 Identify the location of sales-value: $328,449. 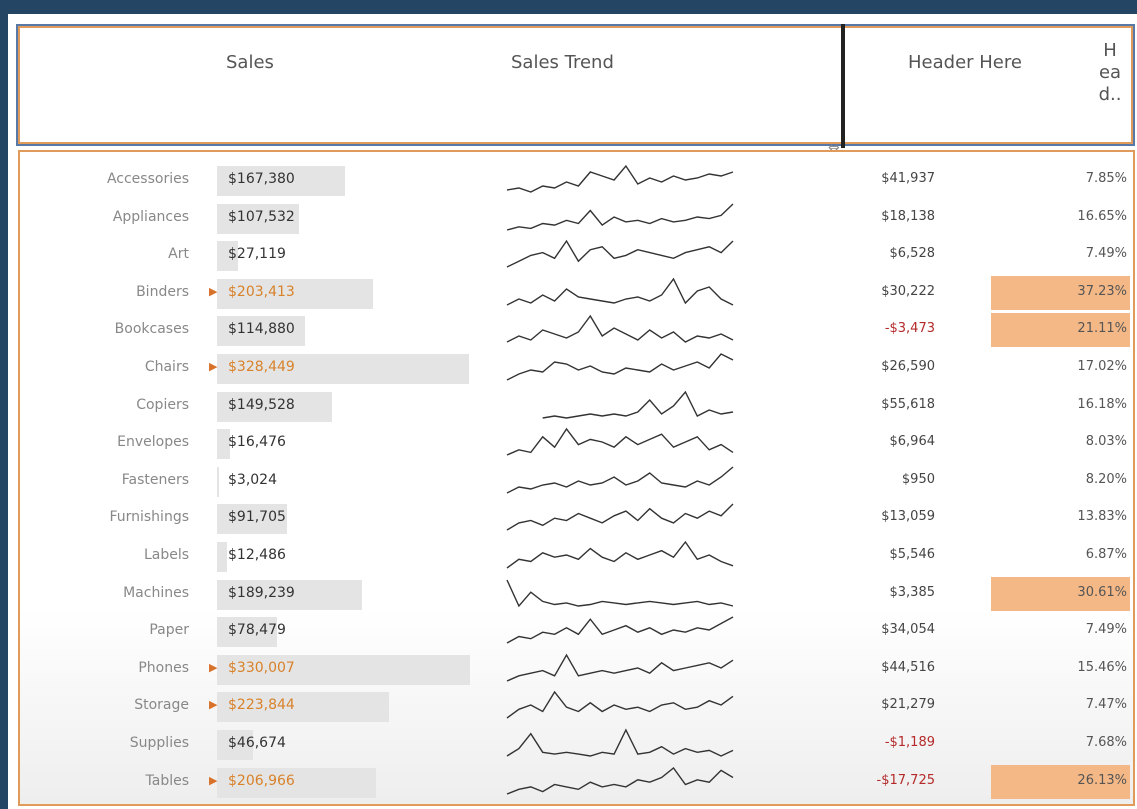
(261, 367).